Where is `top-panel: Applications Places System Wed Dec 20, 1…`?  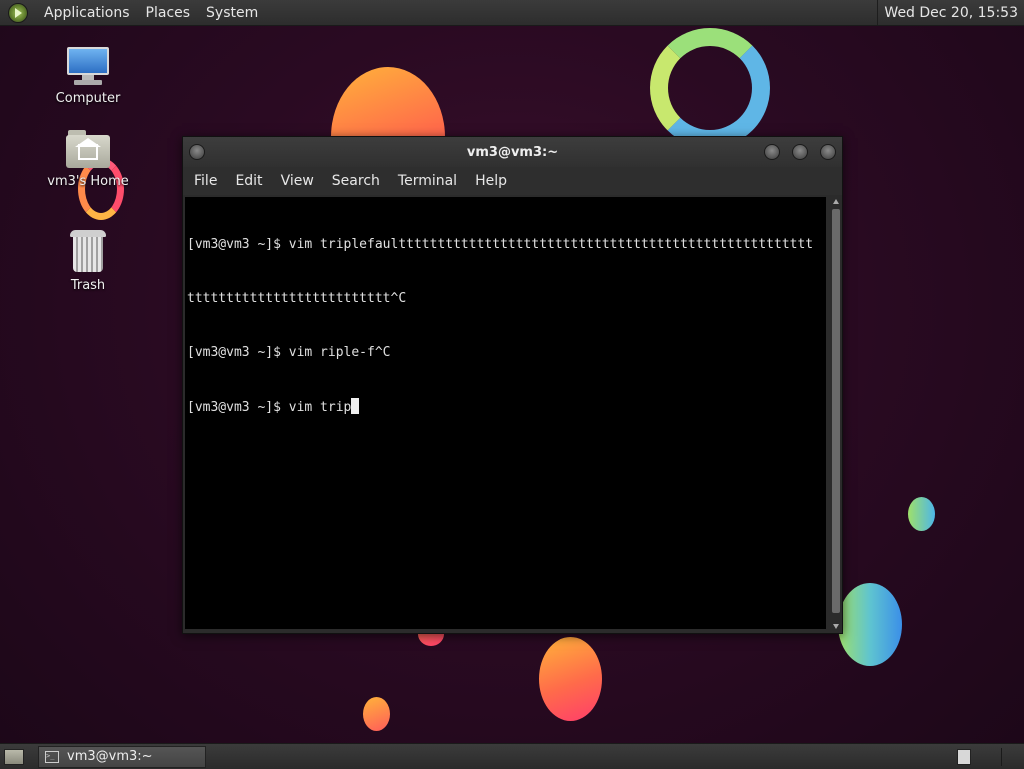 top-panel: Applications Places System Wed Dec 20, 1… is located at coordinates (512, 13).